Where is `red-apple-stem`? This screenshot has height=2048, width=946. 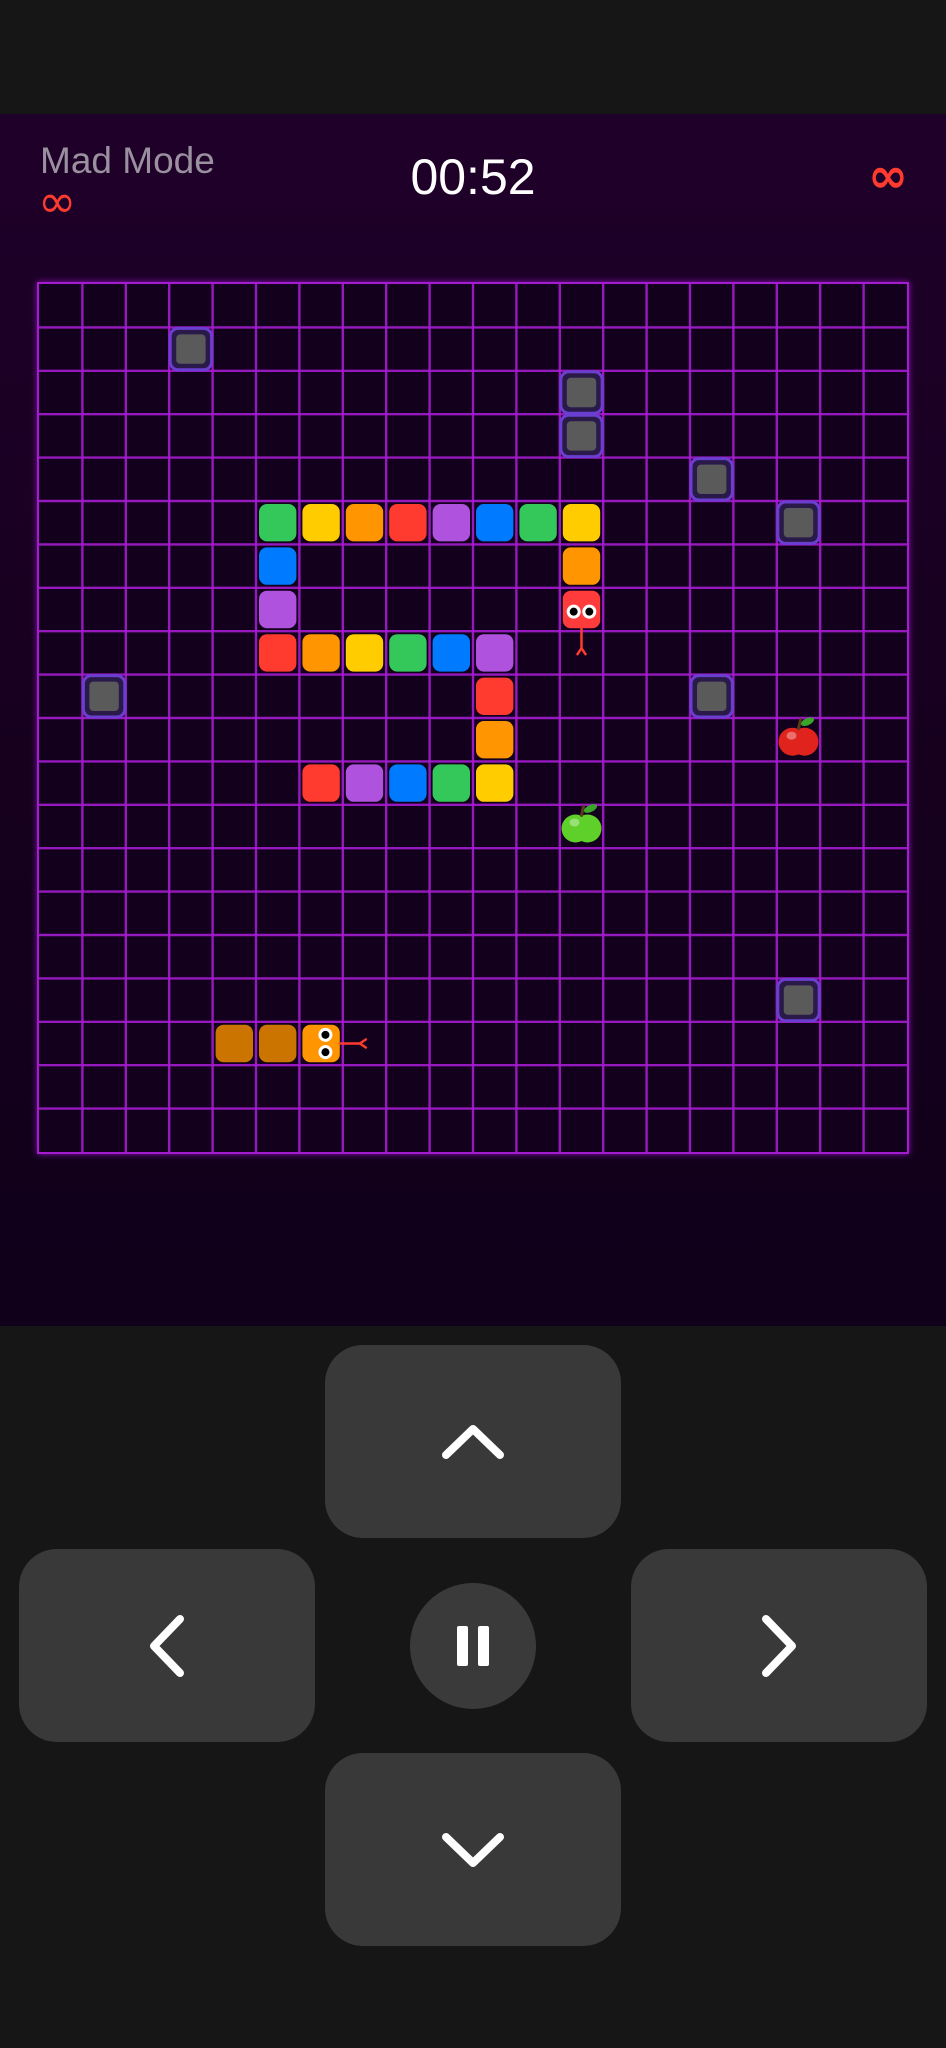 red-apple-stem is located at coordinates (799, 724).